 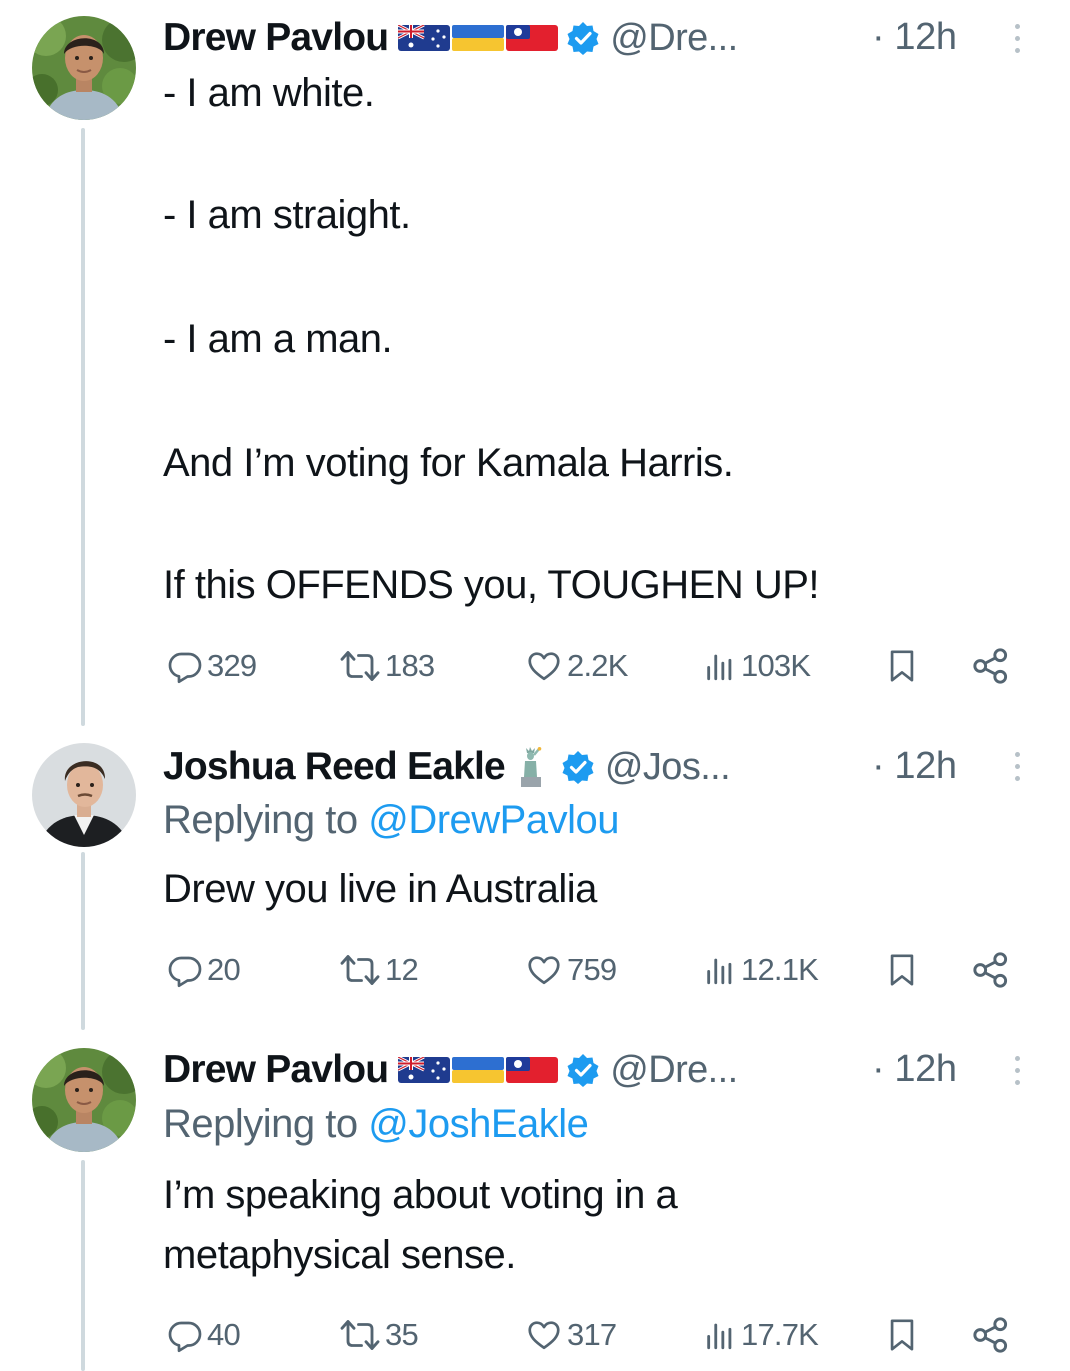 I want to click on repost-count: 35, so click(x=402, y=1334).